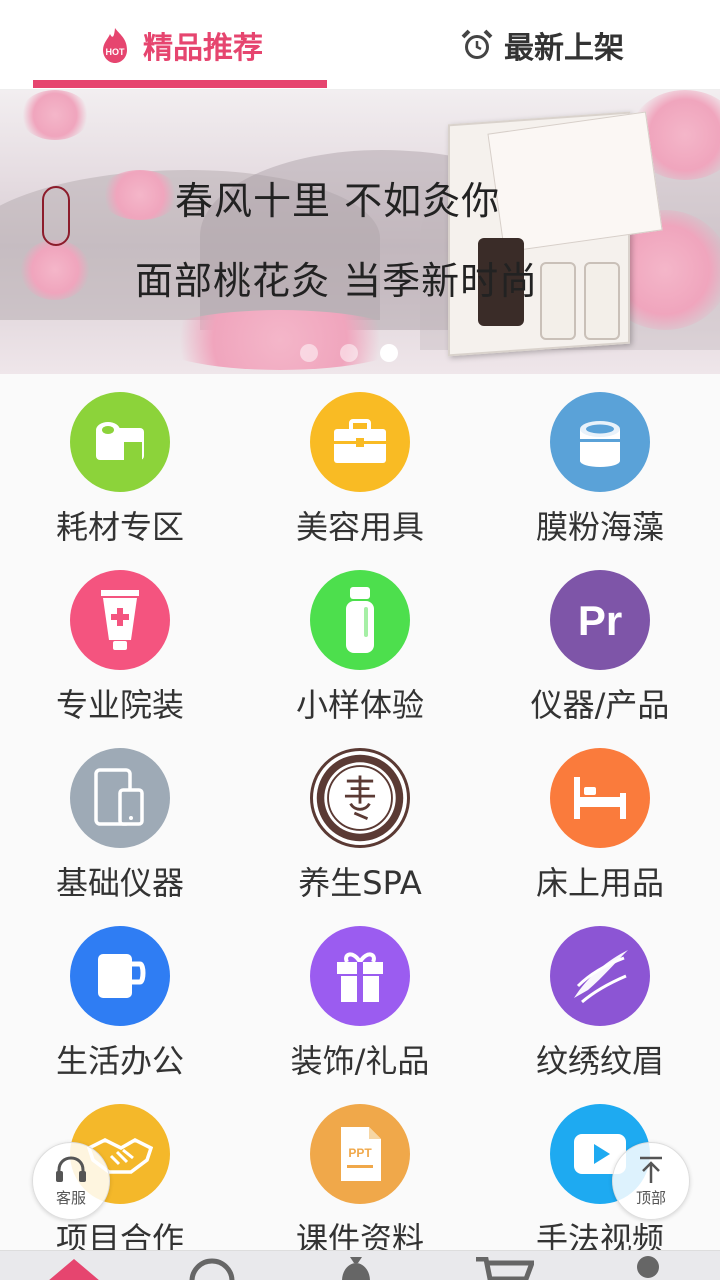 Image resolution: width=720 pixels, height=1280 pixels. What do you see at coordinates (119, 883) in the screenshot?
I see `category-label: 基础仪器` at bounding box center [119, 883].